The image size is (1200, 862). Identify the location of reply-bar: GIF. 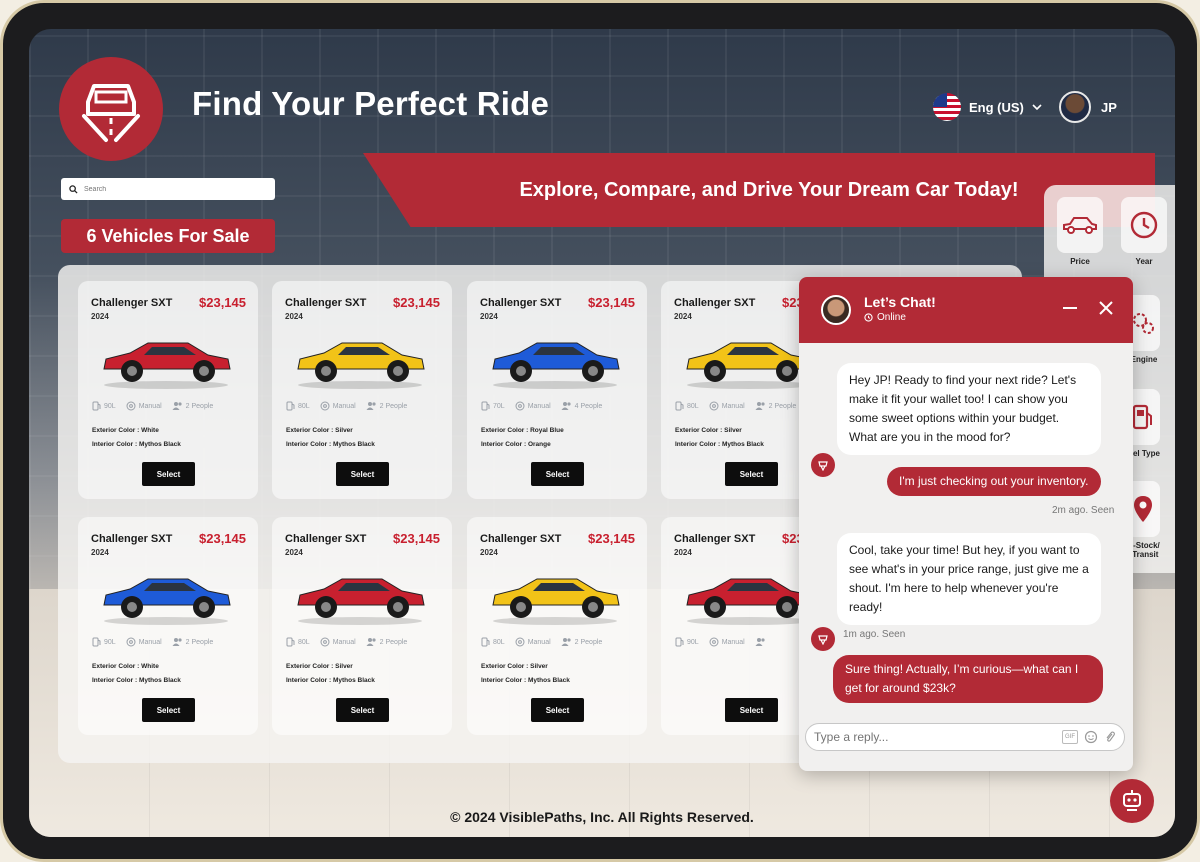
(965, 737).